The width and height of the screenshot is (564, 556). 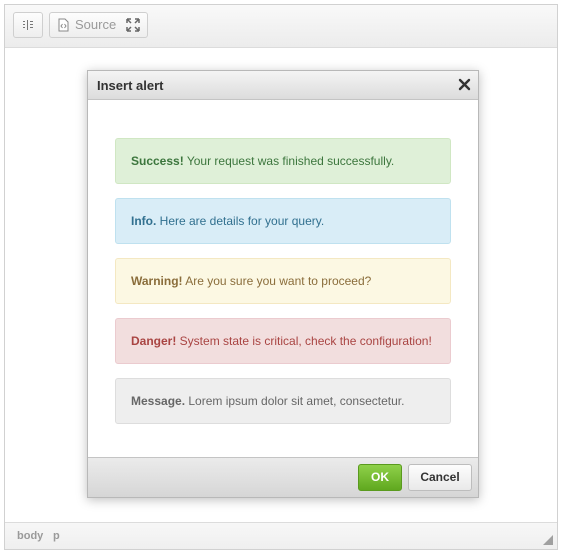 What do you see at coordinates (281, 26) in the screenshot?
I see `editor-toolbar: Source` at bounding box center [281, 26].